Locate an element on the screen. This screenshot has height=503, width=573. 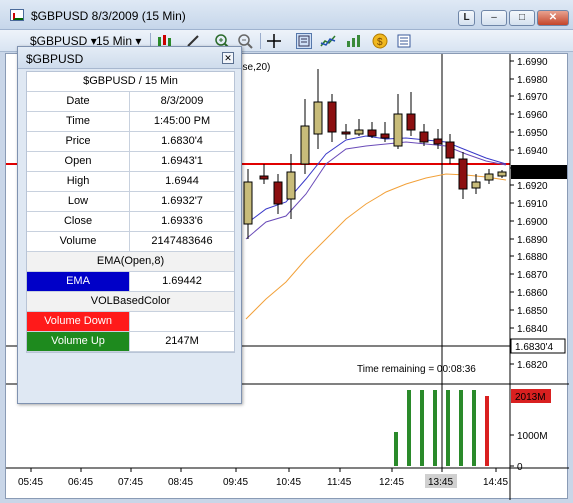
close-button: ✕ is located at coordinates (553, 18).